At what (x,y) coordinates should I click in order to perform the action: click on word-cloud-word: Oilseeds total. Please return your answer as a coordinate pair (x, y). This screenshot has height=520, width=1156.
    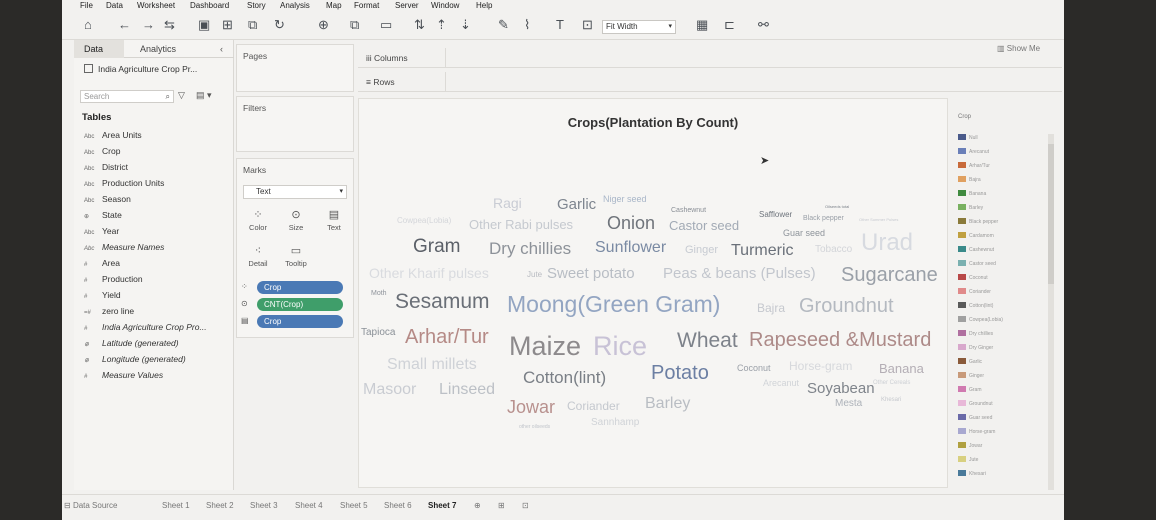
    Looking at the image, I should click on (837, 207).